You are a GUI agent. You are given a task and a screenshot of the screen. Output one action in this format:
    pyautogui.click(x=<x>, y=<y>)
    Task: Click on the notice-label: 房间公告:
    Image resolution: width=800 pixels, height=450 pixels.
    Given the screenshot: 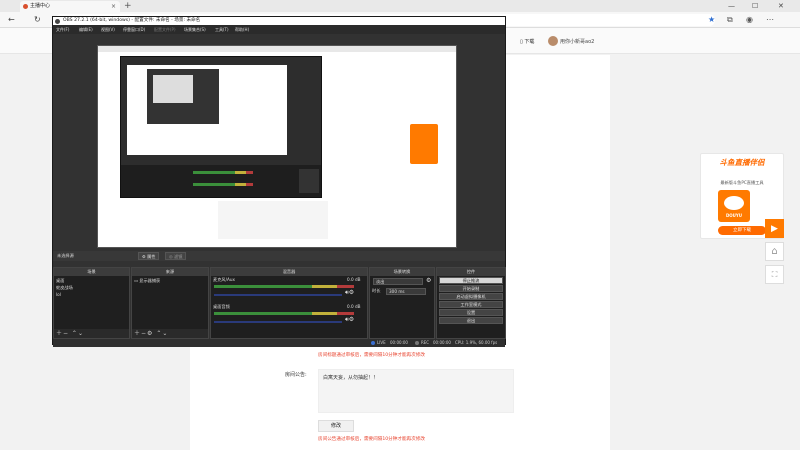 What is the action you would take?
    pyautogui.click(x=296, y=375)
    